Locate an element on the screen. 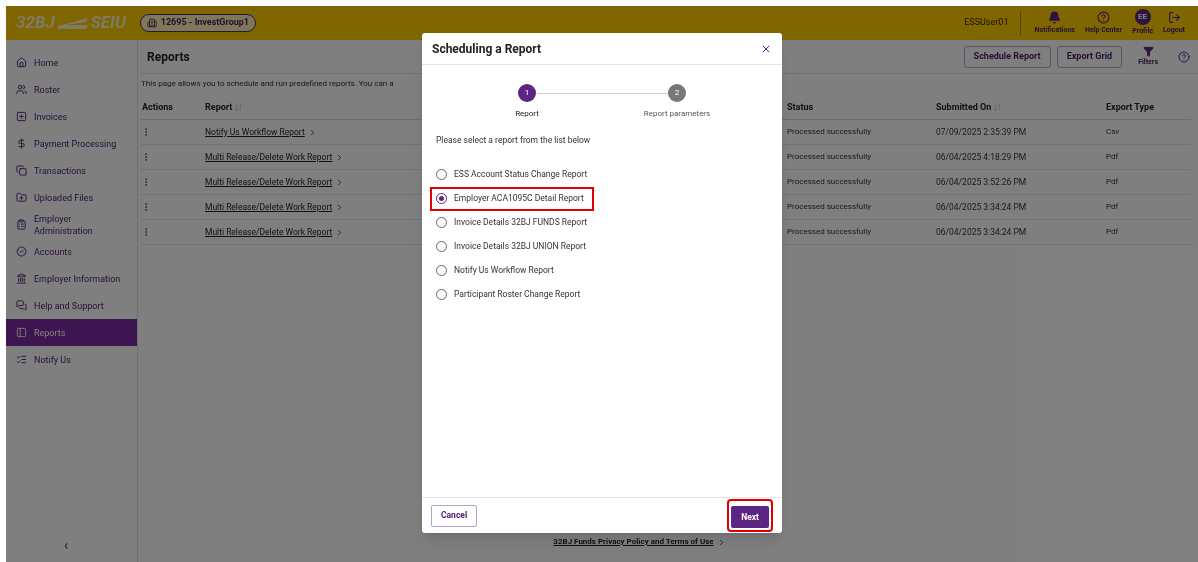 The height and width of the screenshot is (562, 1198). report-option: ESS Account Status Change Report is located at coordinates (514, 174).